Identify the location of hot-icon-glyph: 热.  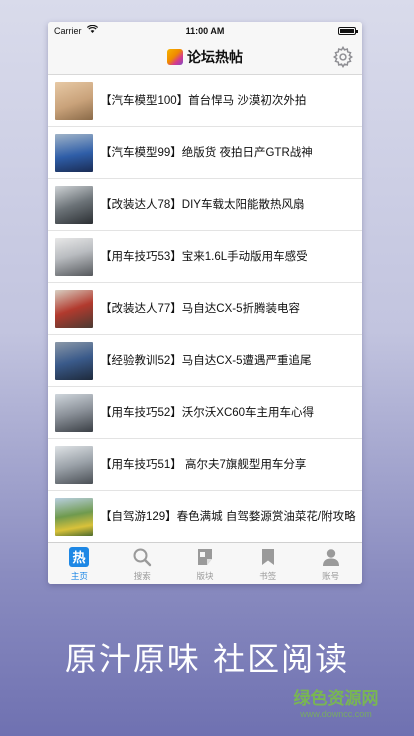
(79, 558).